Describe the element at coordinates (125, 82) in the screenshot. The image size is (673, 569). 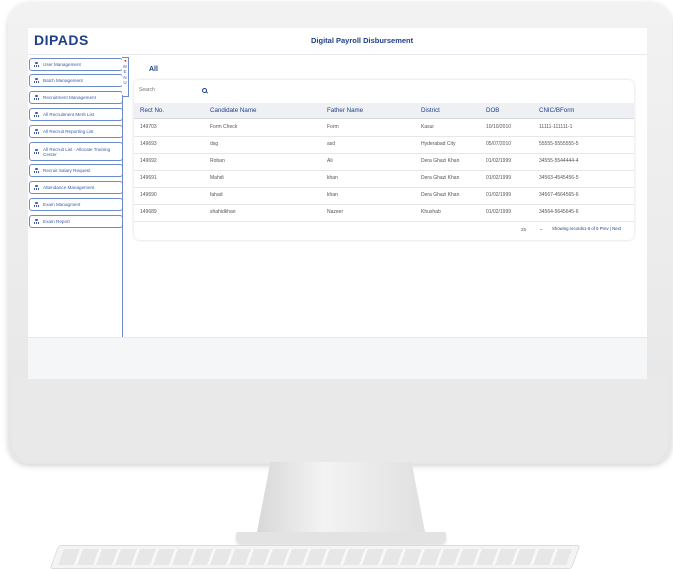
I see `menu-letter: U` at that location.